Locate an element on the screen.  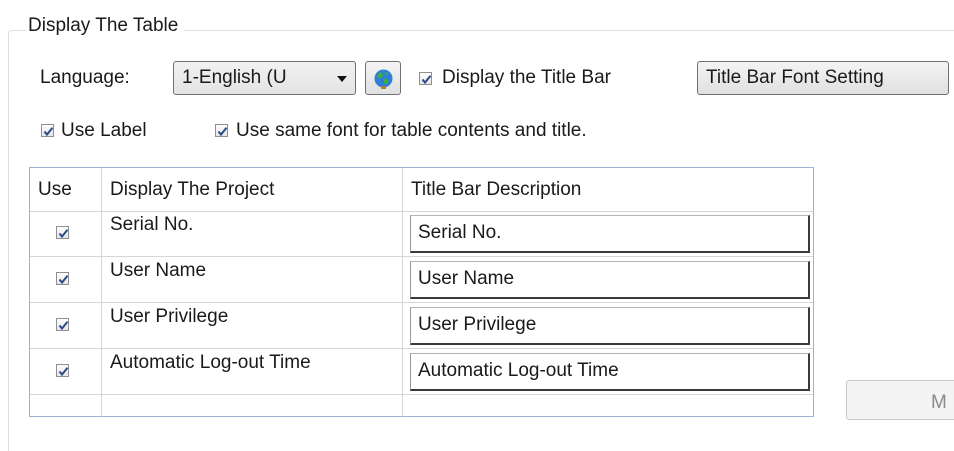
title-bar-font-setting-button: Title Bar Font Setting is located at coordinates (823, 78).